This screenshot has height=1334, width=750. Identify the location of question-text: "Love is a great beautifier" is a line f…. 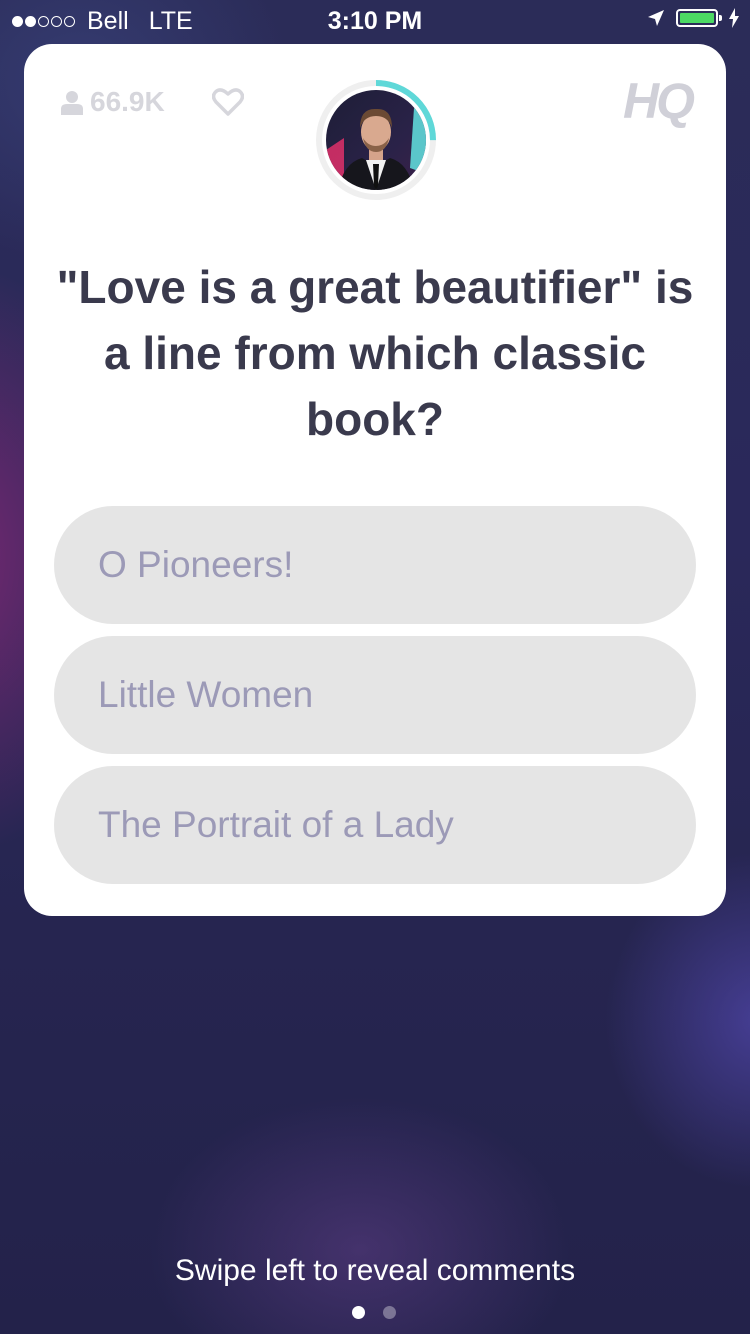
(375, 353).